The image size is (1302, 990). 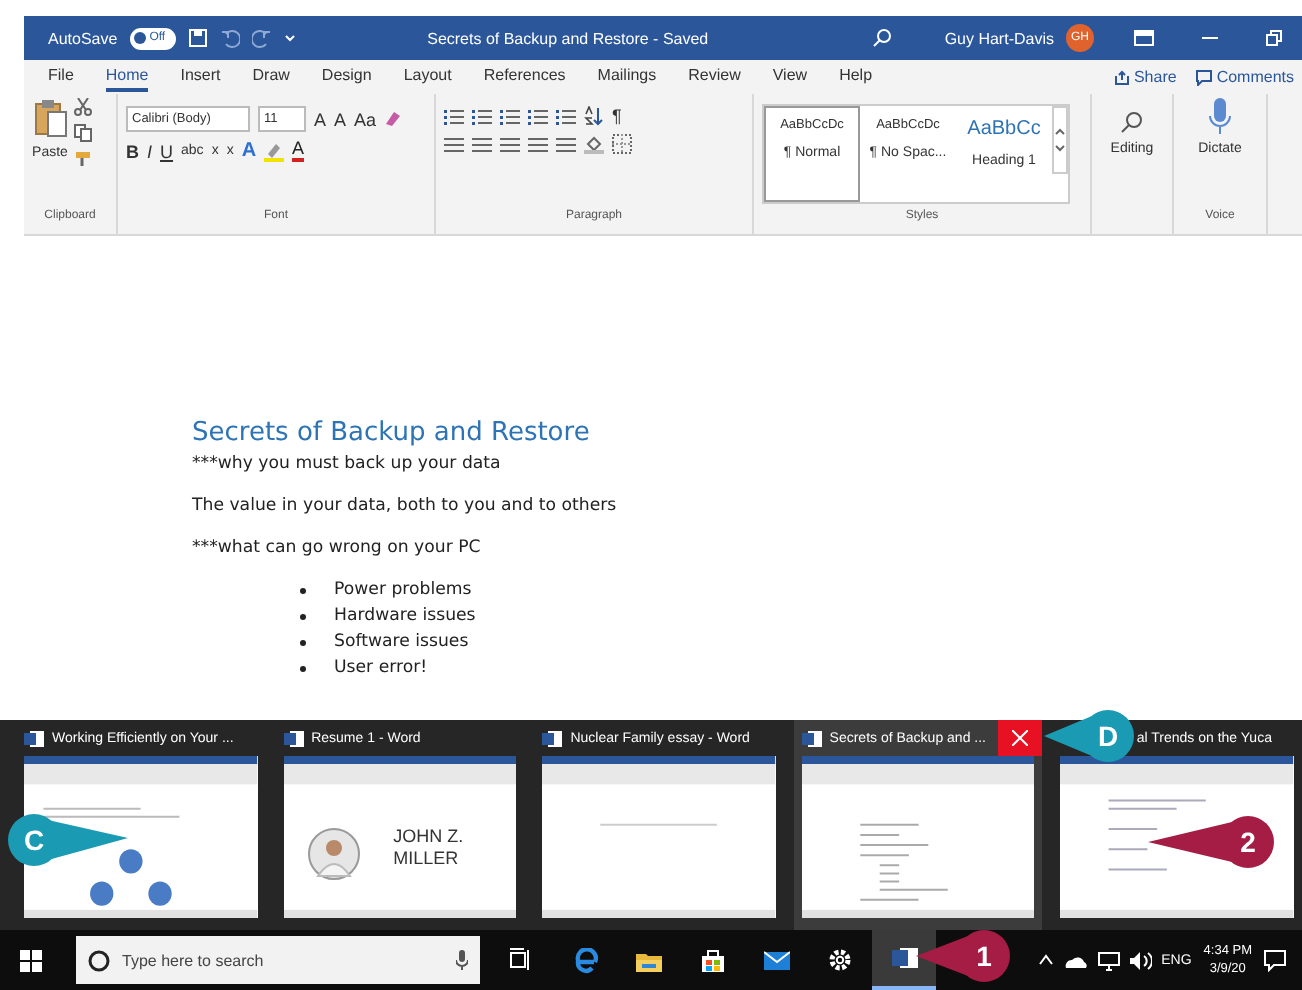 I want to click on bullet-item: User error!, so click(x=801, y=668).